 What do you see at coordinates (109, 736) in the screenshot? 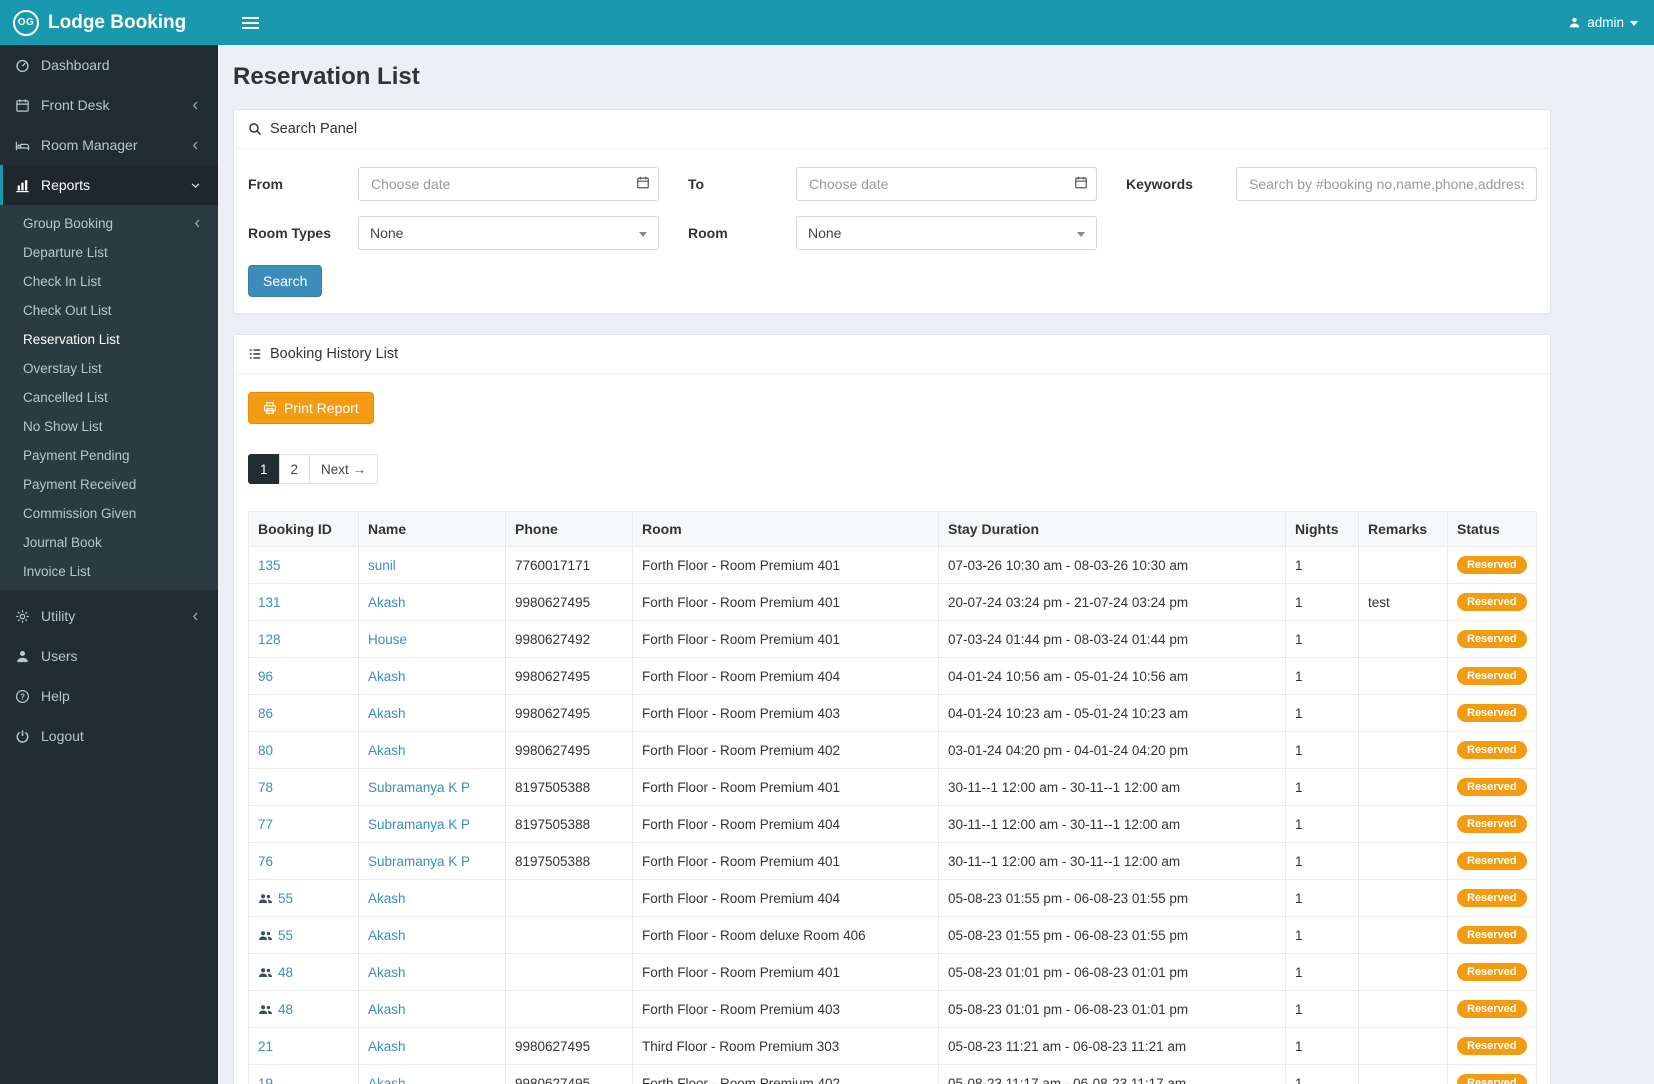
I see `sidebar-item-logout: Logout` at bounding box center [109, 736].